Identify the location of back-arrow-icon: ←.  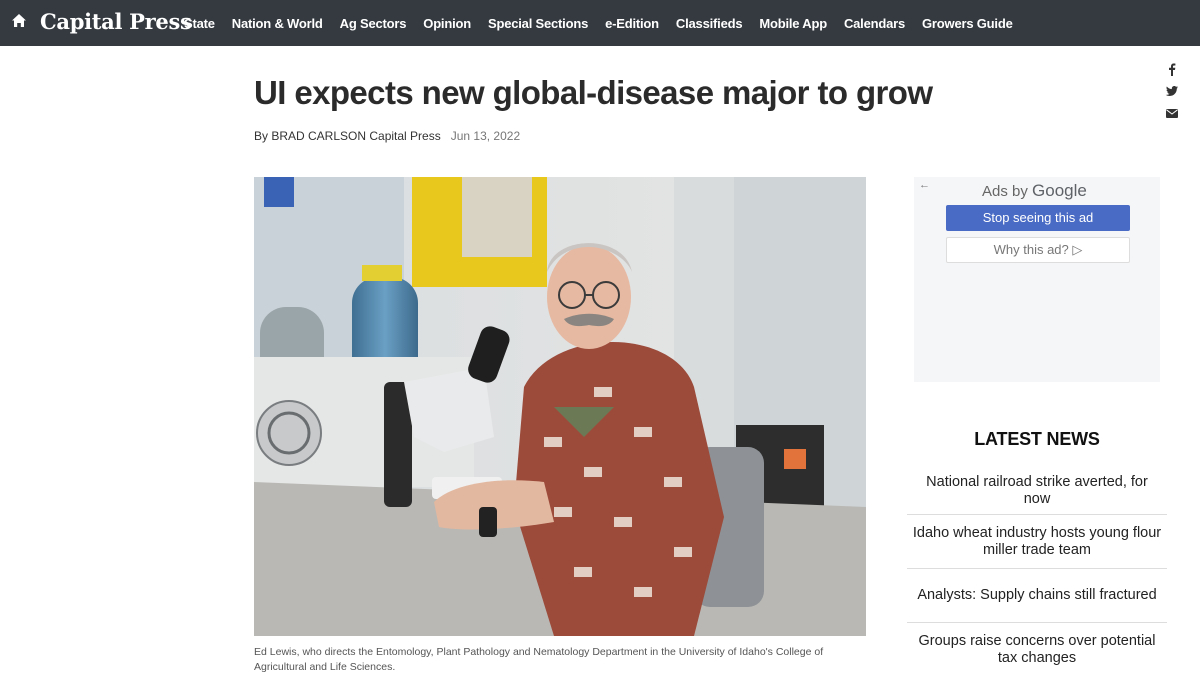
(924, 185).